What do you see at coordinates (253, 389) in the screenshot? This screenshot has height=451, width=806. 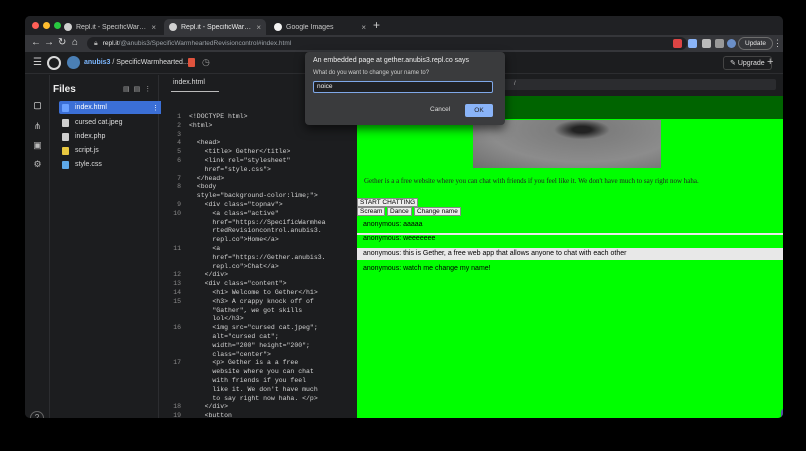 I see `code-line: like it. We don't have much` at bounding box center [253, 389].